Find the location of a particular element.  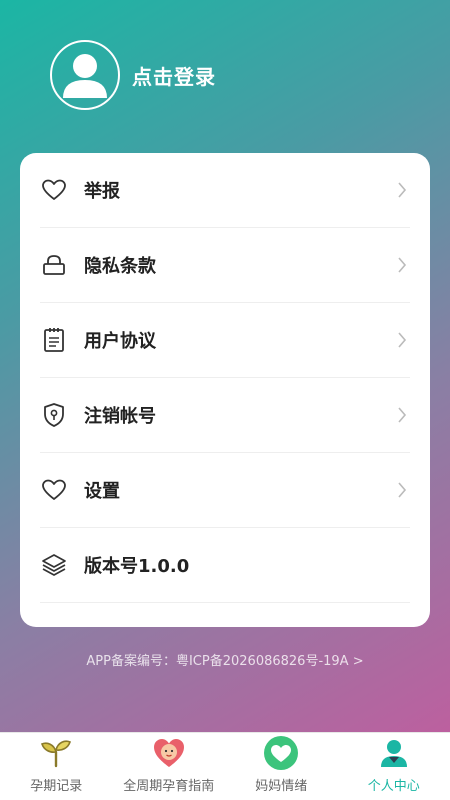

sprout-icon is located at coordinates (56, 753).